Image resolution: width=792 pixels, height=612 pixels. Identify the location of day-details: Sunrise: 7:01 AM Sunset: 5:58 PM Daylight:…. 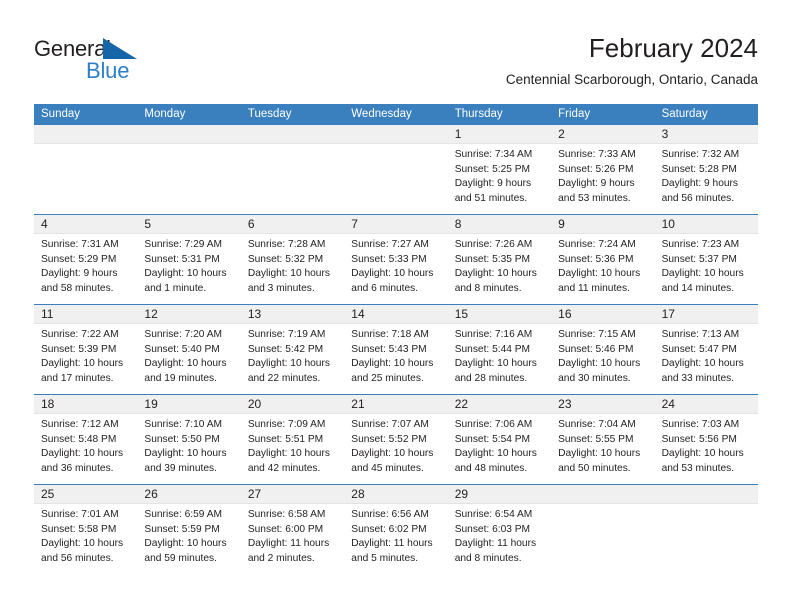
(85, 535).